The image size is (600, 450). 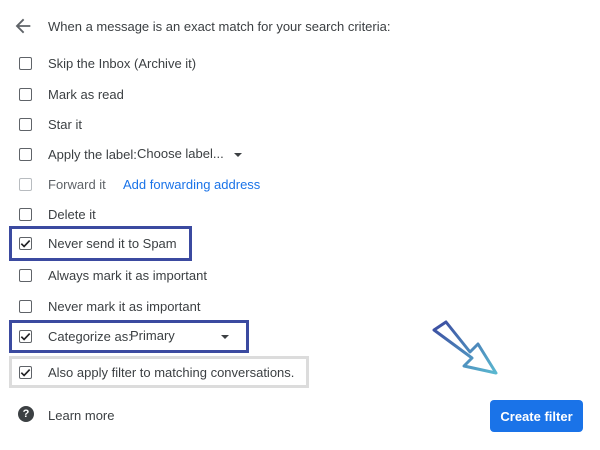 What do you see at coordinates (124, 306) in the screenshot?
I see `never-important-label: Never mark it as important` at bounding box center [124, 306].